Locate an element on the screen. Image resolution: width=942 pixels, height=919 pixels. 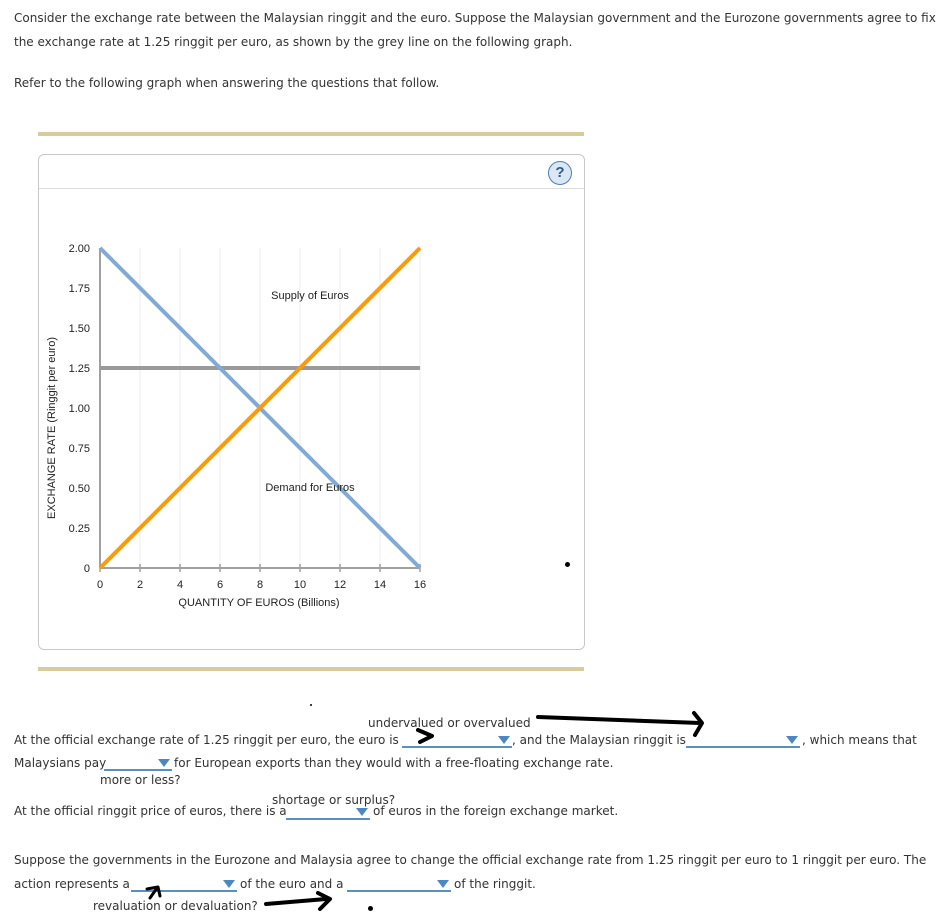
y-tick-label: 0 is located at coordinates (87, 569).